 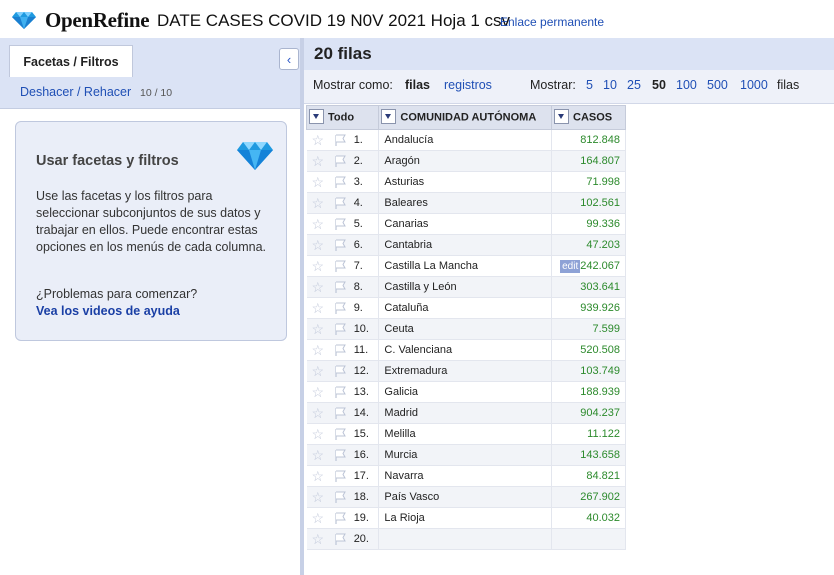 I want to click on page-size-5: 5, so click(x=589, y=85).